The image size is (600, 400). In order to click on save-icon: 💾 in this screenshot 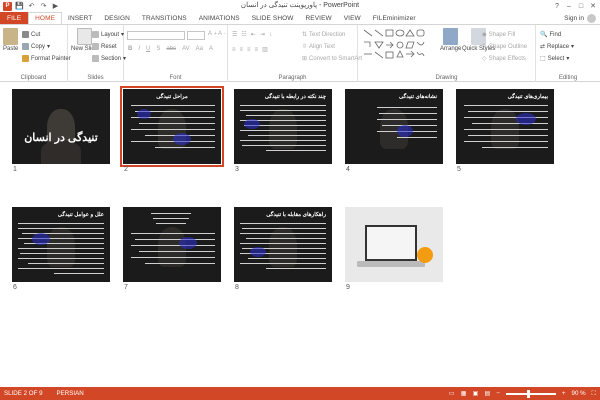, I will do `click(19, 6)`.